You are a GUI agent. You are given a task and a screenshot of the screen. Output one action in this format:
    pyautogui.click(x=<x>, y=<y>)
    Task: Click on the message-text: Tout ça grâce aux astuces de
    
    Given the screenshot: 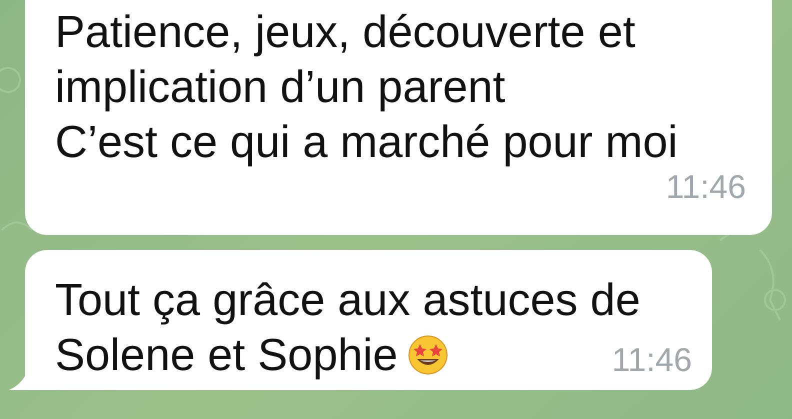 What is the action you would take?
    pyautogui.click(x=347, y=300)
    